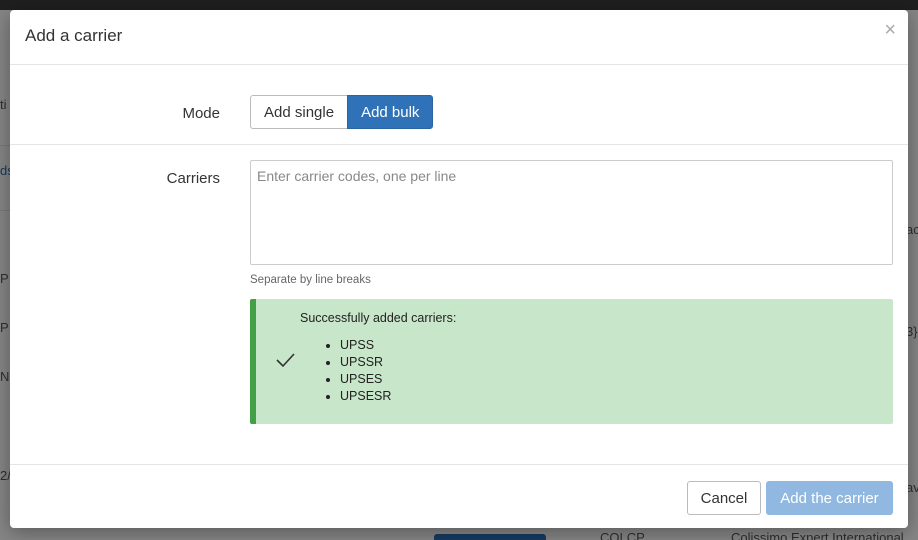 The width and height of the screenshot is (918, 540). What do you see at coordinates (890, 30) in the screenshot?
I see `close-icon: ×` at bounding box center [890, 30].